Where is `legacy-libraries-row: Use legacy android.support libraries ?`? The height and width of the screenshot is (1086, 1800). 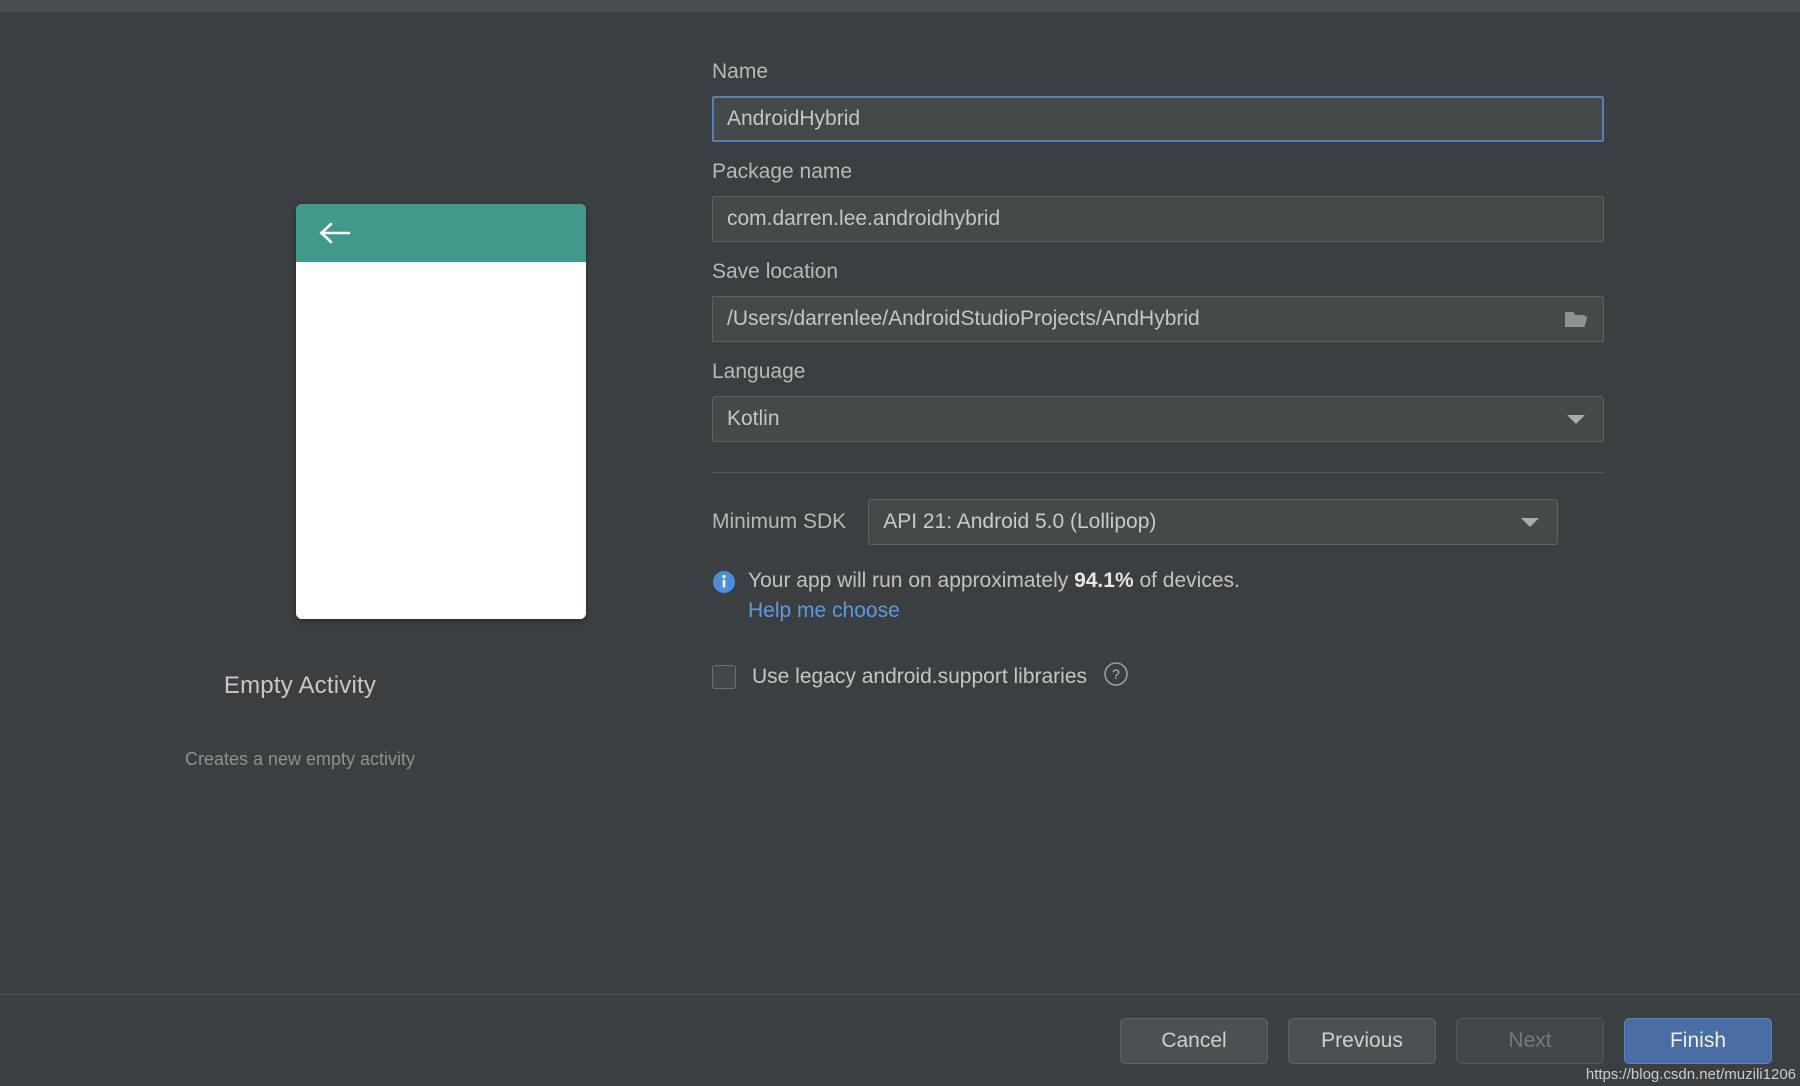 legacy-libraries-row: Use legacy android.support libraries ? is located at coordinates (1158, 676).